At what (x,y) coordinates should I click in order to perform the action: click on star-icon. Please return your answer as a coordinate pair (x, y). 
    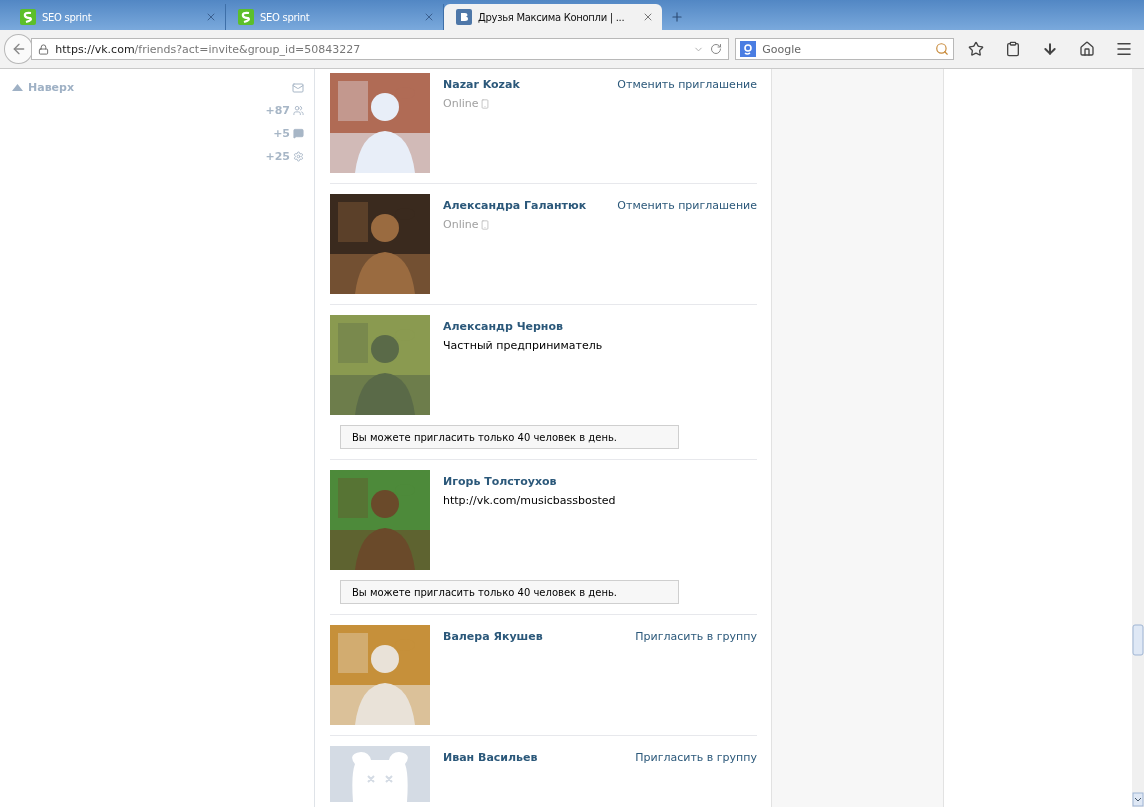
    Looking at the image, I should click on (975, 49).